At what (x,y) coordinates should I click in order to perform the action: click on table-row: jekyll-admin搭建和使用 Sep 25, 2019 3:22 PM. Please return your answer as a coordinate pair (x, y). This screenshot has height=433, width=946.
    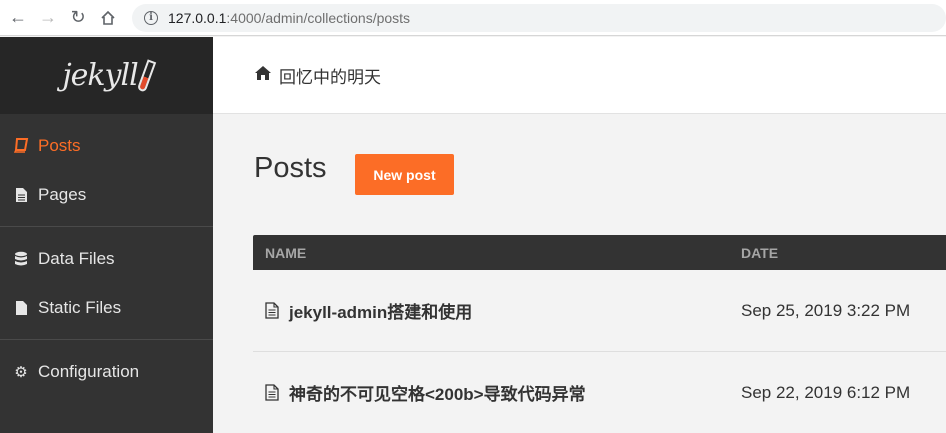
    Looking at the image, I should click on (599, 311).